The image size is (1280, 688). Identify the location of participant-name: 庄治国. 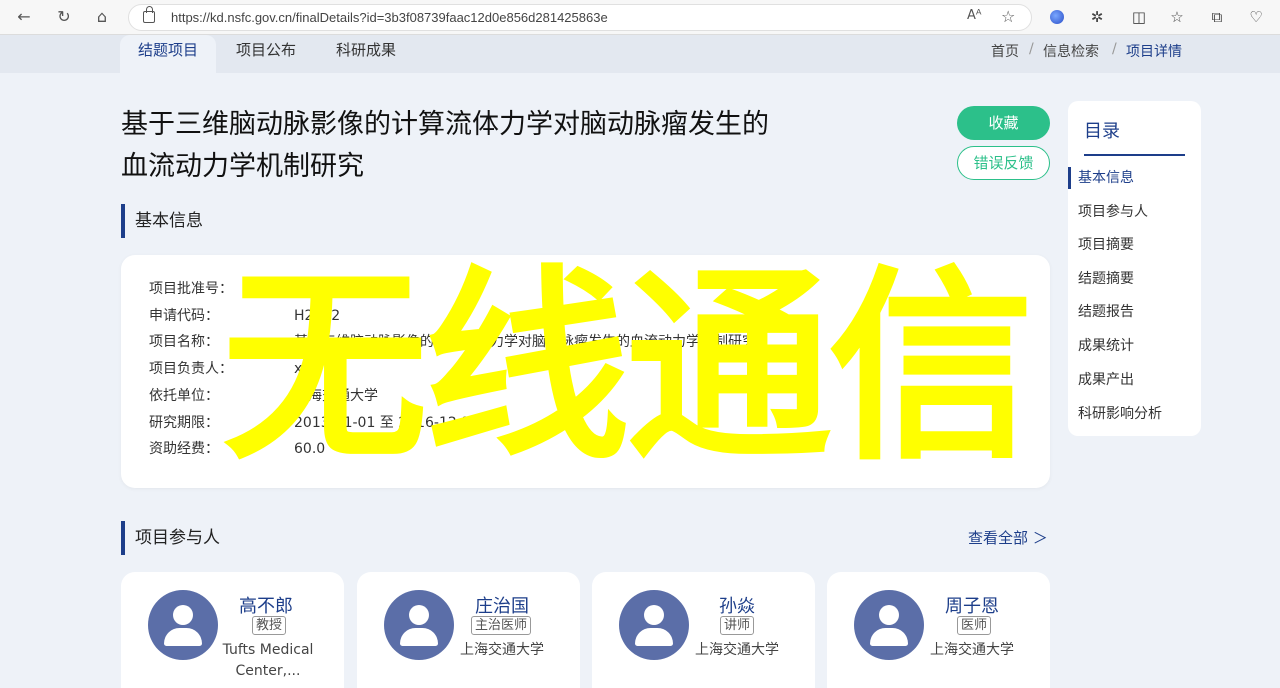
(502, 606).